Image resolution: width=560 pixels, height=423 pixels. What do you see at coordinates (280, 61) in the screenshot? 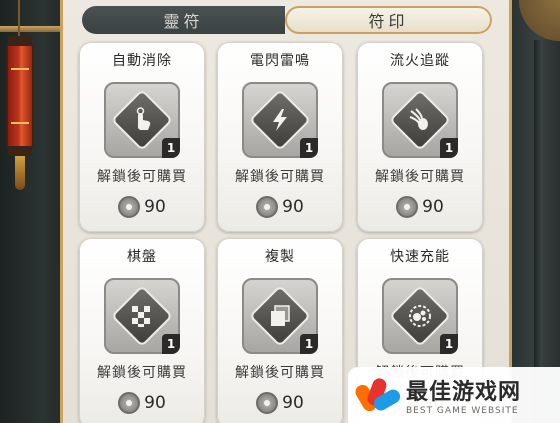
I see `card-title: 電閃雷鳴` at bounding box center [280, 61].